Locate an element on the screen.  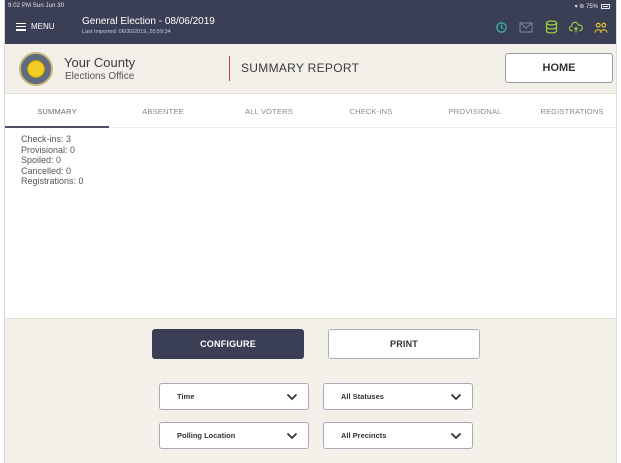
time-dropdown: Time is located at coordinates (234, 396).